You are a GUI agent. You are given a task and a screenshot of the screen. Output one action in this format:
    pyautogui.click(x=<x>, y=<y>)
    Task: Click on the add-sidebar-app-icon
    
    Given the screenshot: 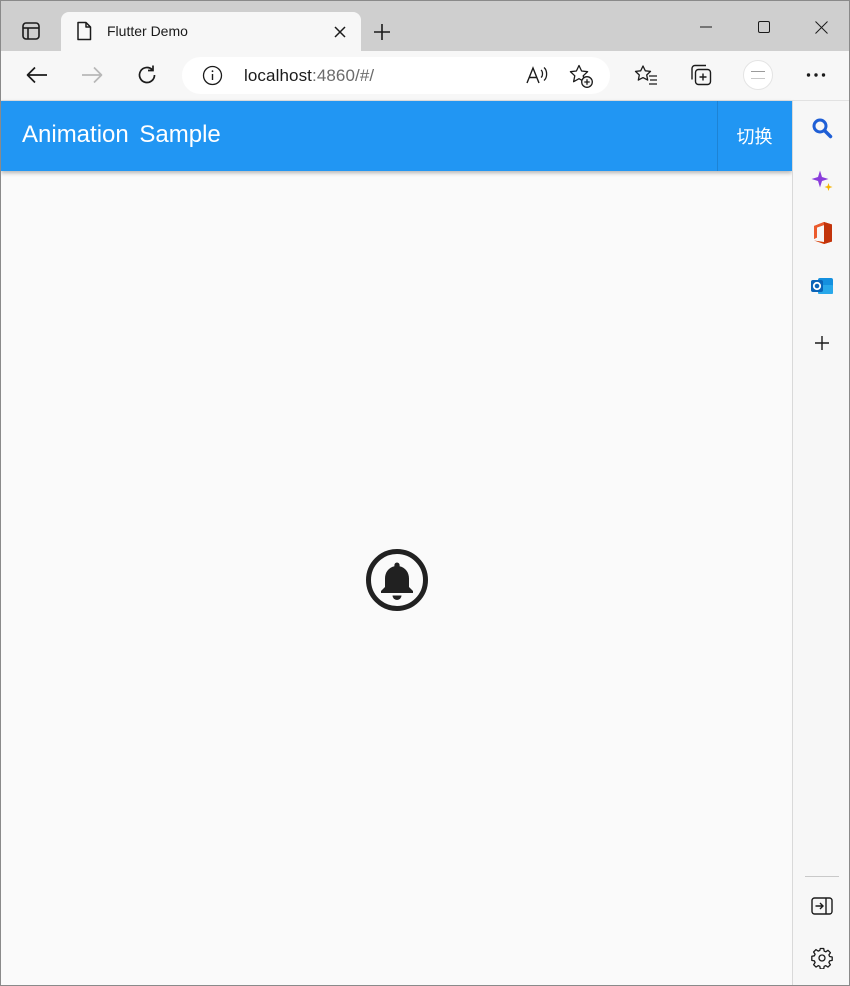 What is the action you would take?
    pyautogui.click(x=822, y=343)
    